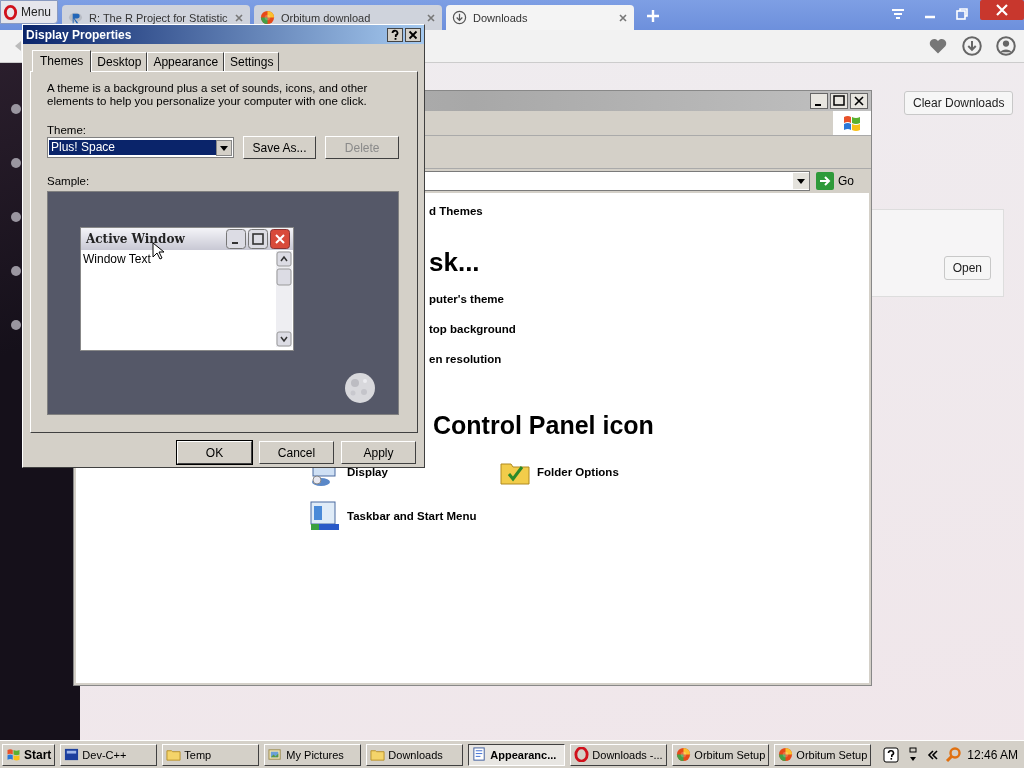 The height and width of the screenshot is (768, 1024). What do you see at coordinates (992, 754) in the screenshot?
I see `clock: 12:46 AM` at bounding box center [992, 754].